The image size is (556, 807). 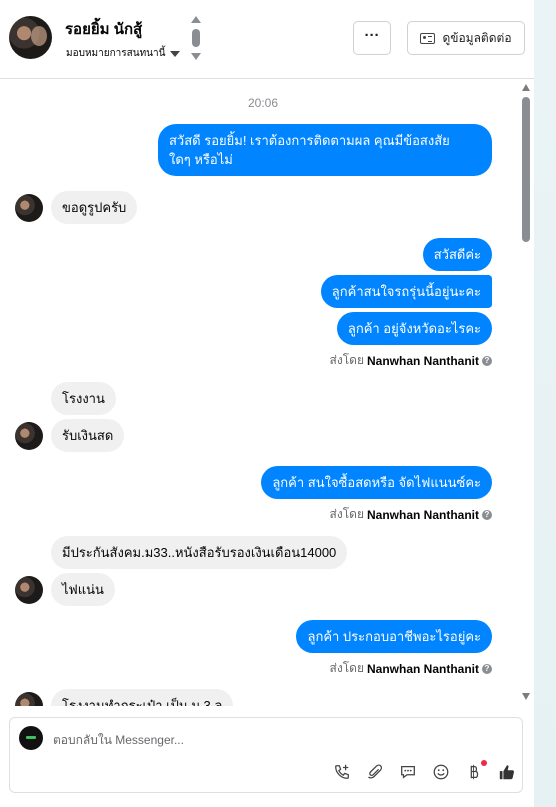 I want to click on emoji-icon, so click(x=441, y=772).